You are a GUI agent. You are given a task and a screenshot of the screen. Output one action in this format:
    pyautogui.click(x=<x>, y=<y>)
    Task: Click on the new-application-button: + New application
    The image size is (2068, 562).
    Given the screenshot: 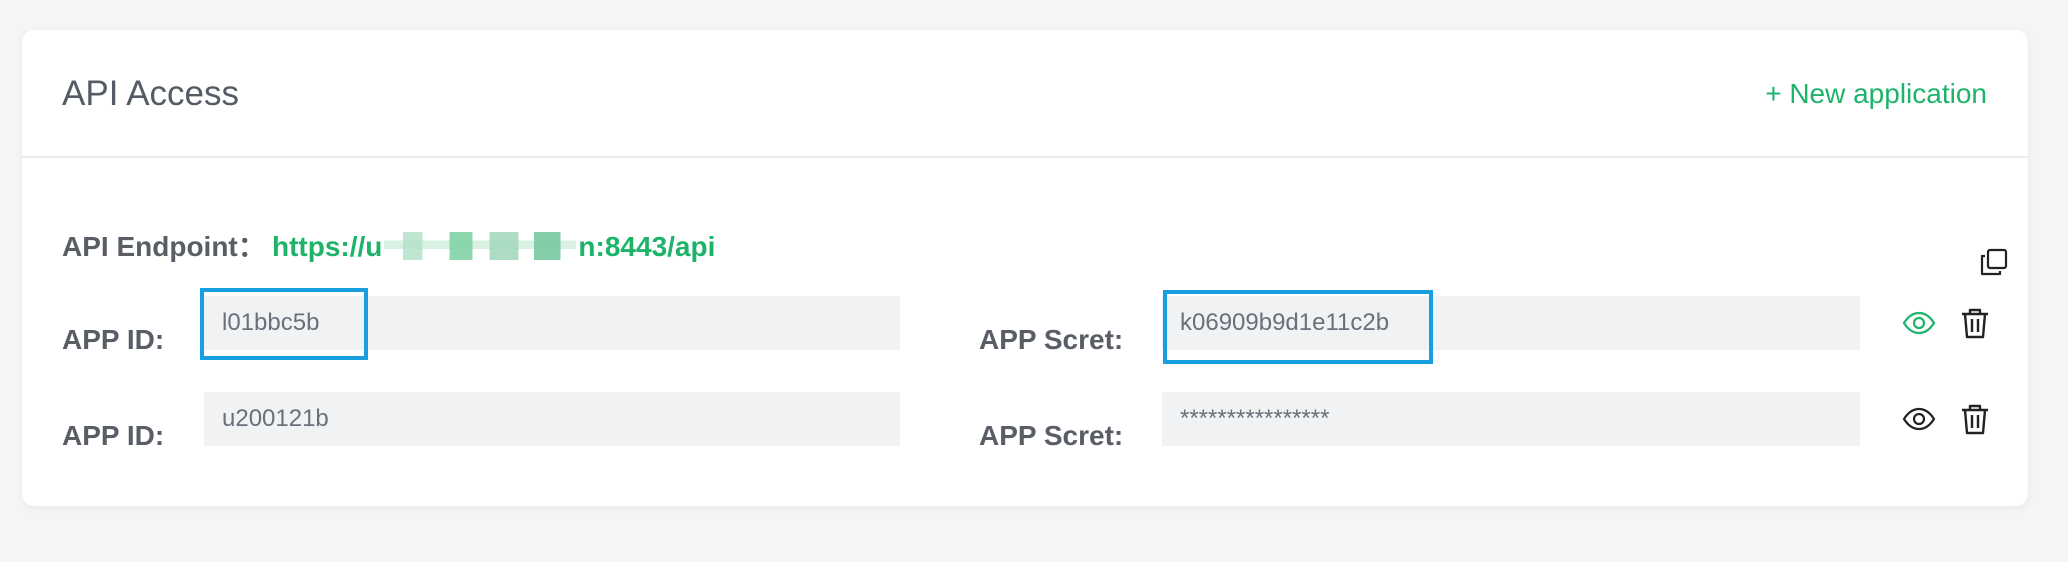 What is the action you would take?
    pyautogui.click(x=1876, y=94)
    